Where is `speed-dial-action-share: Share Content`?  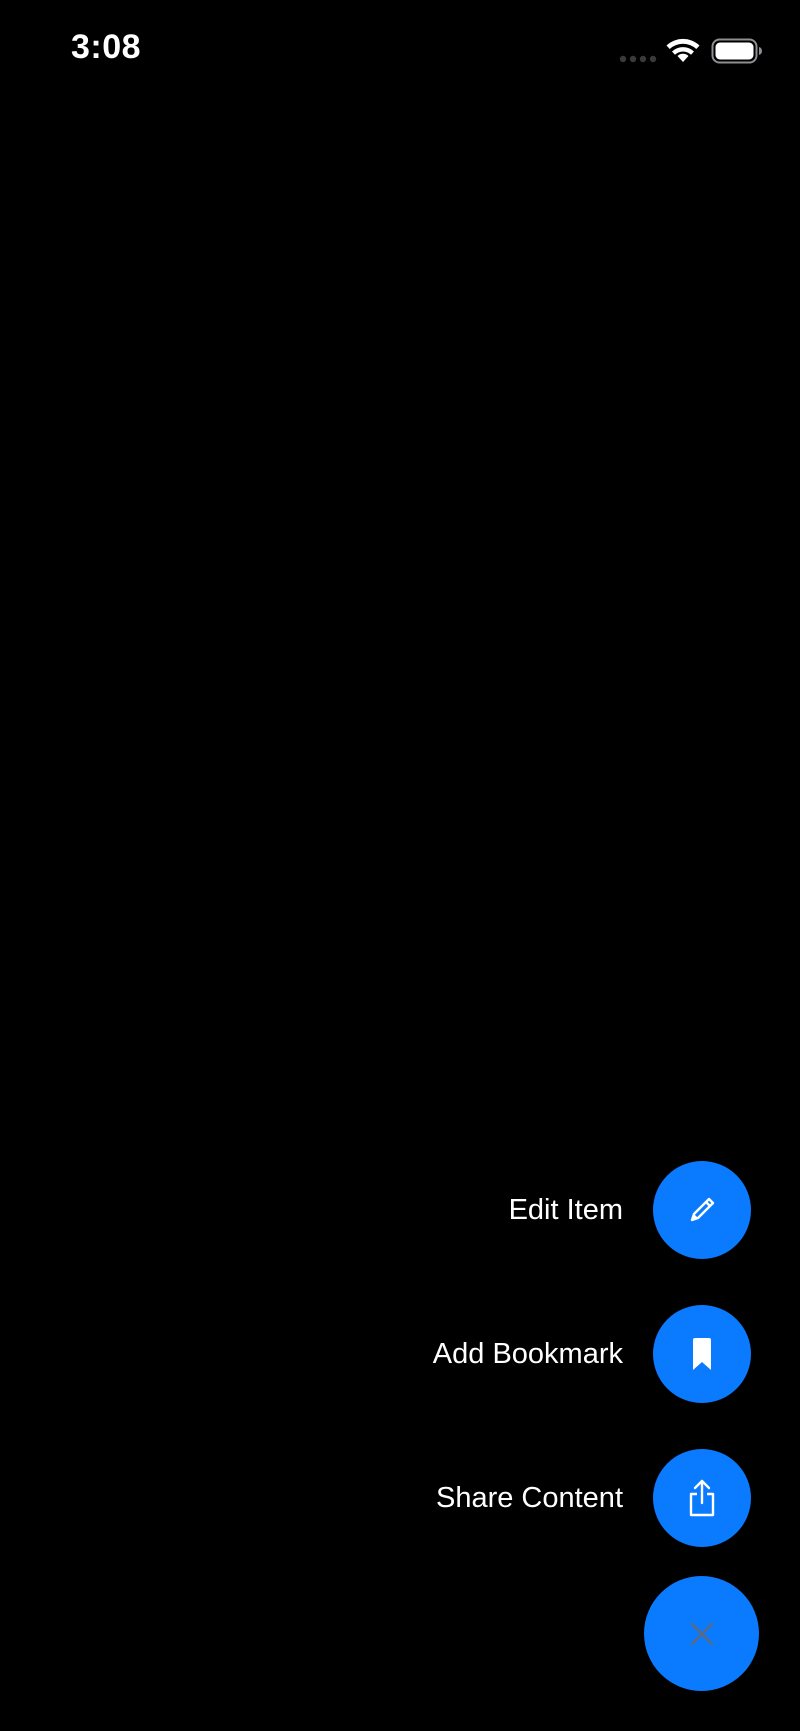 speed-dial-action-share: Share Content is located at coordinates (501, 1498).